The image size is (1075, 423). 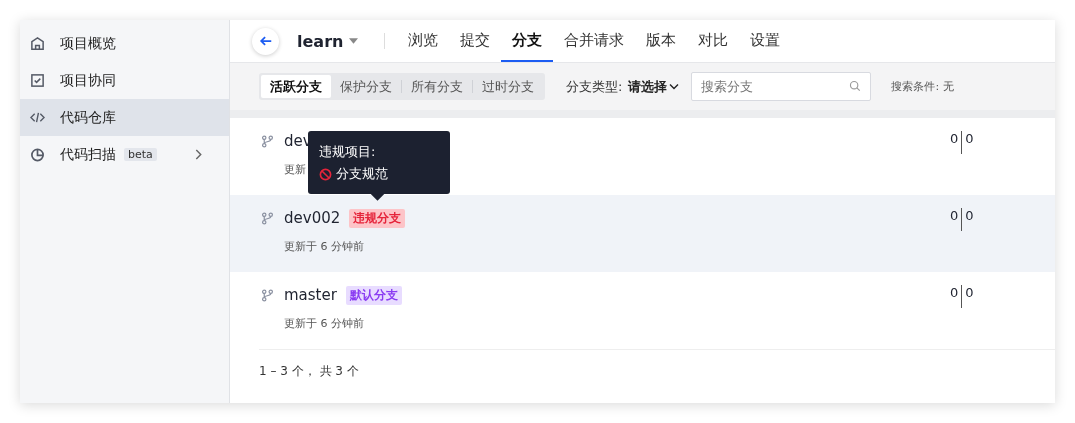 What do you see at coordinates (661, 41) in the screenshot?
I see `nav-tab: 版本` at bounding box center [661, 41].